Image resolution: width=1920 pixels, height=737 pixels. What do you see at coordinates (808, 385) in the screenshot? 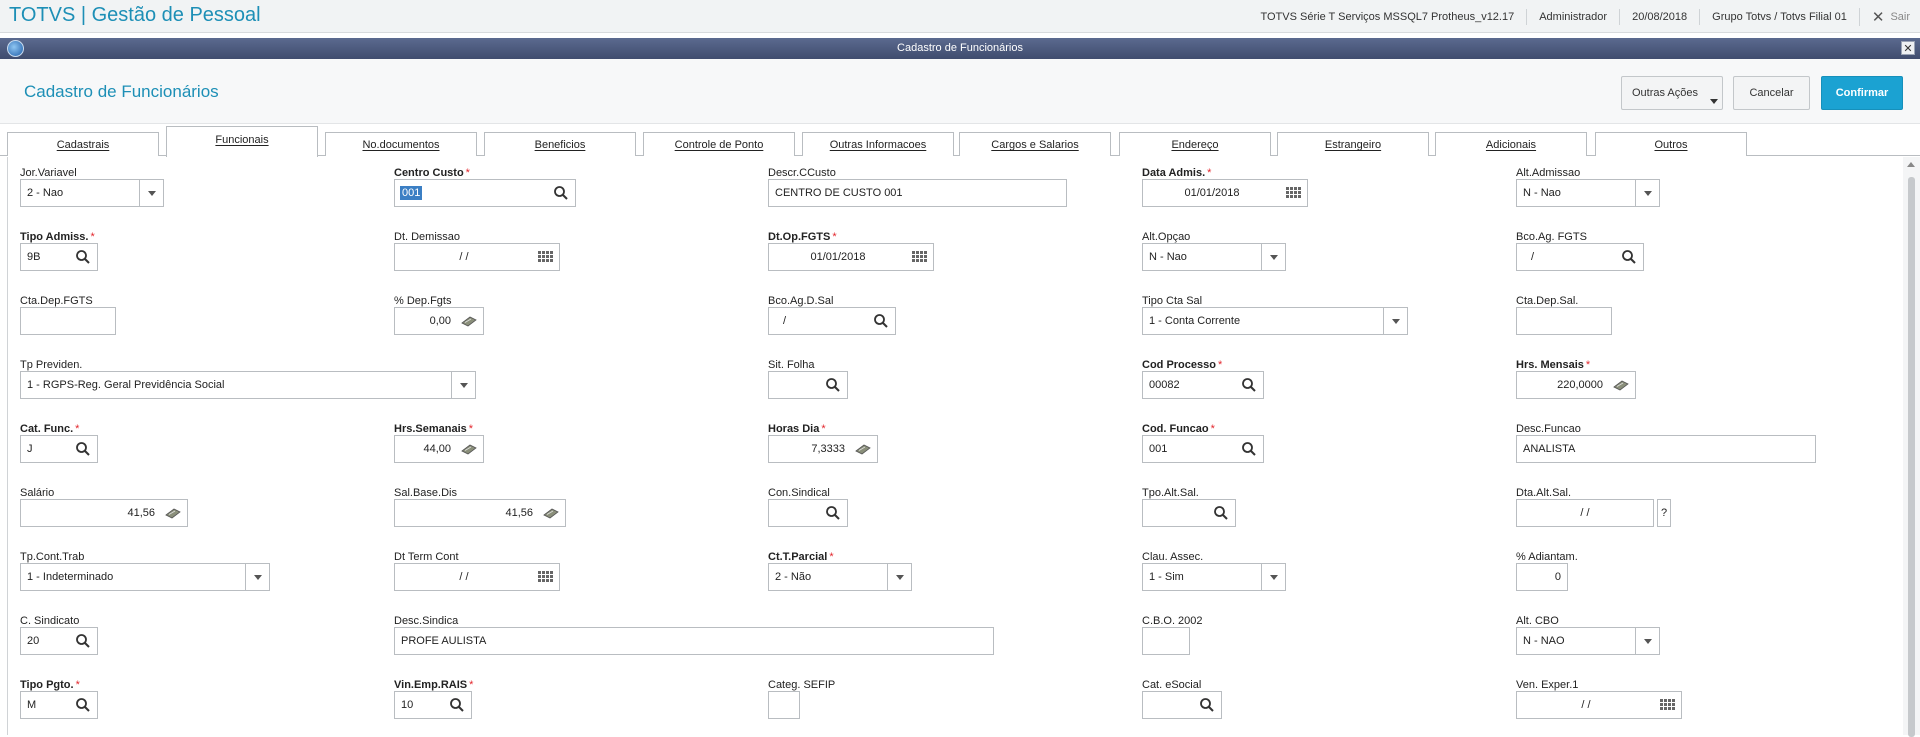
I see `sit-folha-input` at bounding box center [808, 385].